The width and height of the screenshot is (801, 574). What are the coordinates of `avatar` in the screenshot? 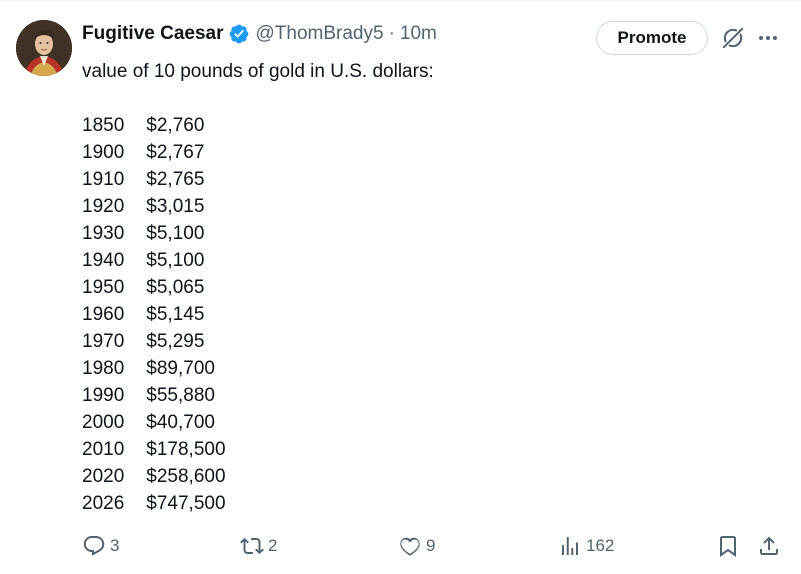 It's located at (44, 48).